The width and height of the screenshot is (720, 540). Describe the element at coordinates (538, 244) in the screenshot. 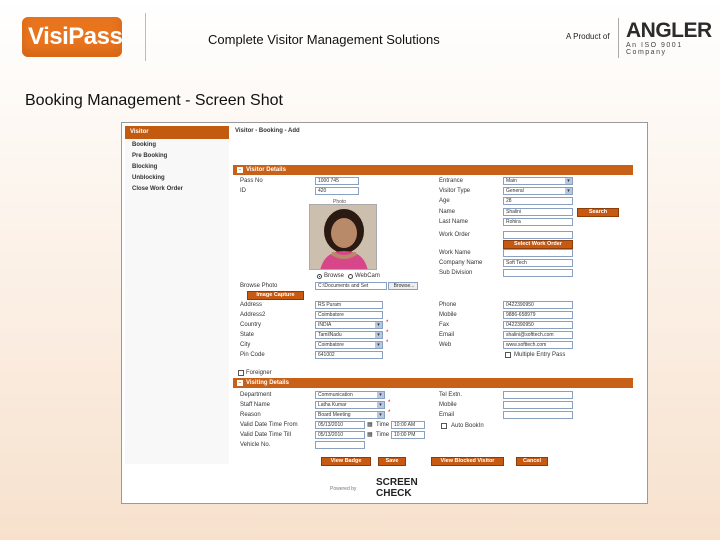

I see `select-work-order-button: Select Work Order` at that location.